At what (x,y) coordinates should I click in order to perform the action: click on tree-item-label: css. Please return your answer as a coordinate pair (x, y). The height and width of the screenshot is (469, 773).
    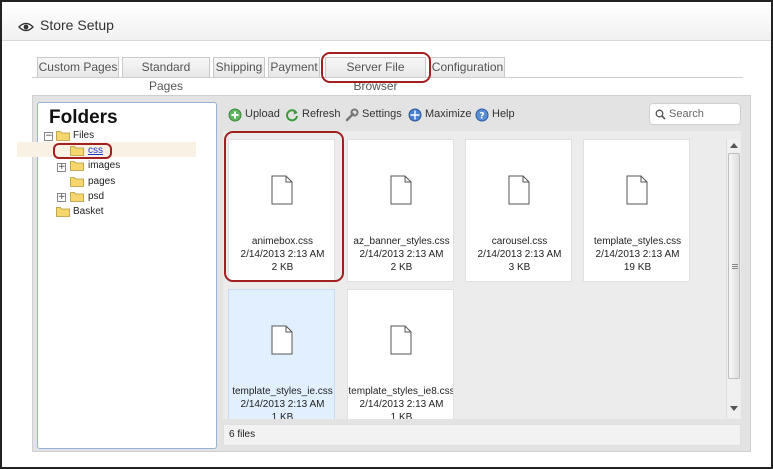
    Looking at the image, I should click on (95, 150).